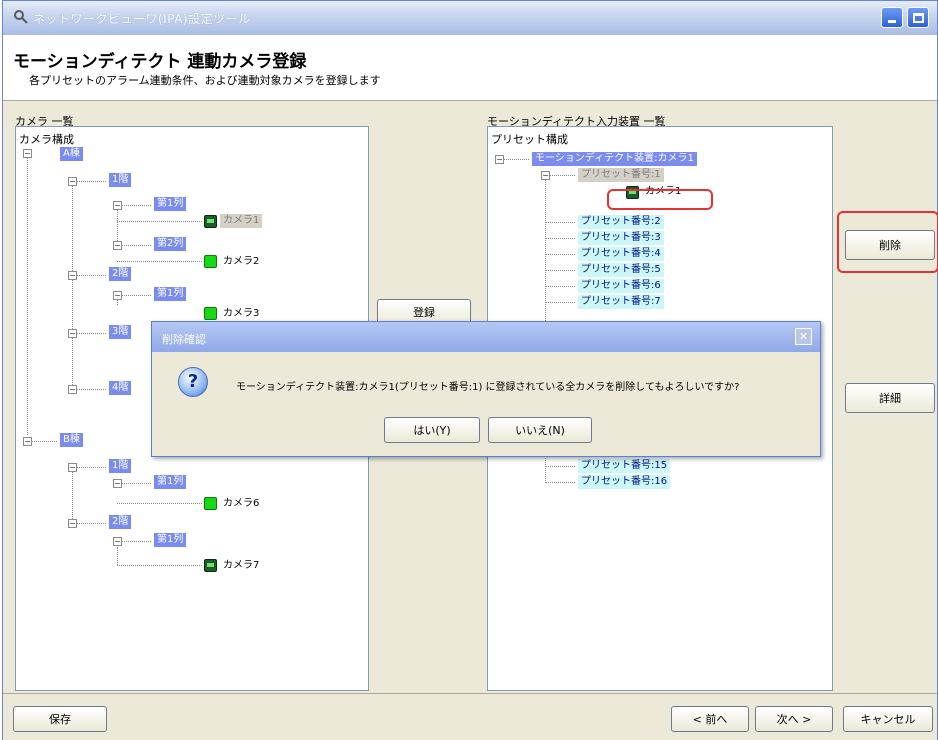 This screenshot has width=938, height=740. I want to click on next-button: 次へ >, so click(794, 719).